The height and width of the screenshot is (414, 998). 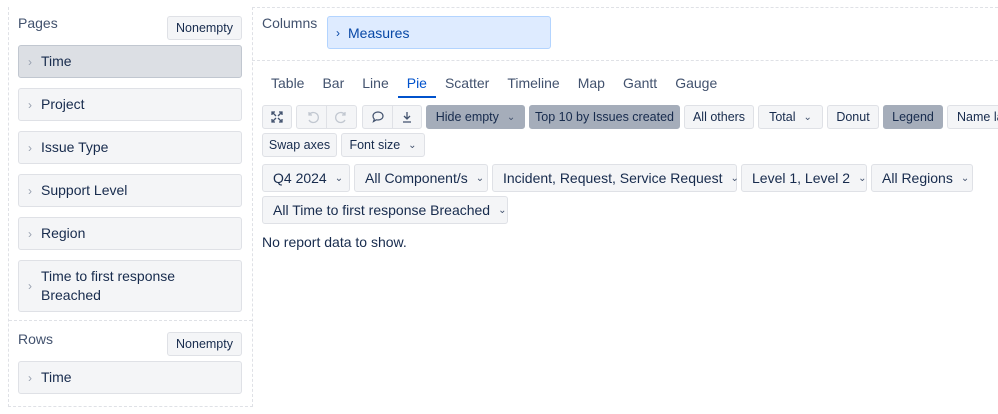 What do you see at coordinates (416, 178) in the screenshot?
I see `filter-component-label: All Component/s` at bounding box center [416, 178].